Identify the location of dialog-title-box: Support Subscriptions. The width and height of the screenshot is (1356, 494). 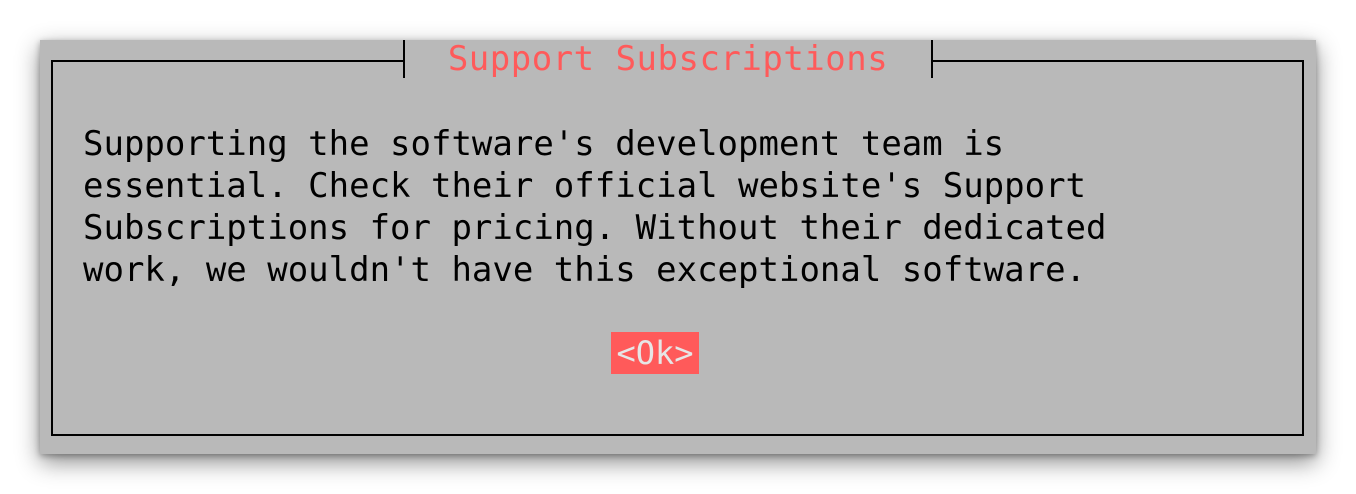
(668, 59).